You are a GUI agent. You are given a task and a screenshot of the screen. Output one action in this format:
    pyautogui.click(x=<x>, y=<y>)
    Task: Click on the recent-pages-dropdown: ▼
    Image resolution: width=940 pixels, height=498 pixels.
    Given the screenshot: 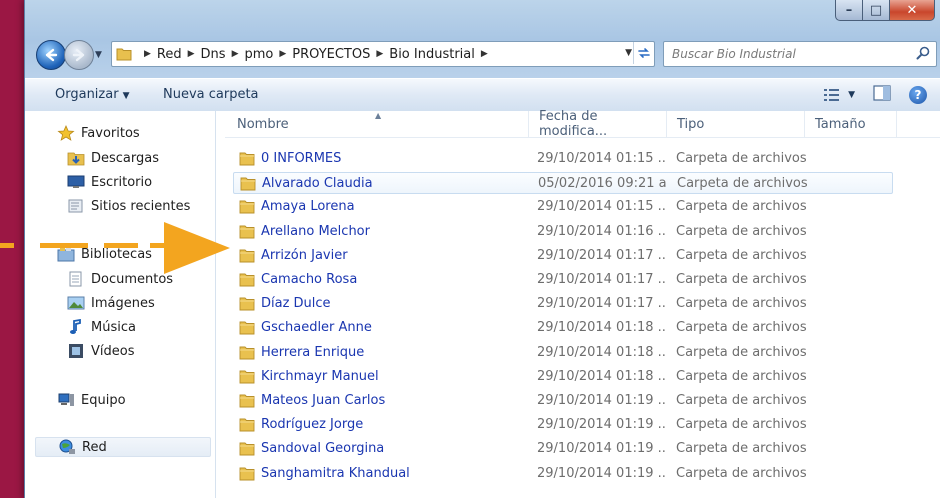 What is the action you would take?
    pyautogui.click(x=98, y=55)
    